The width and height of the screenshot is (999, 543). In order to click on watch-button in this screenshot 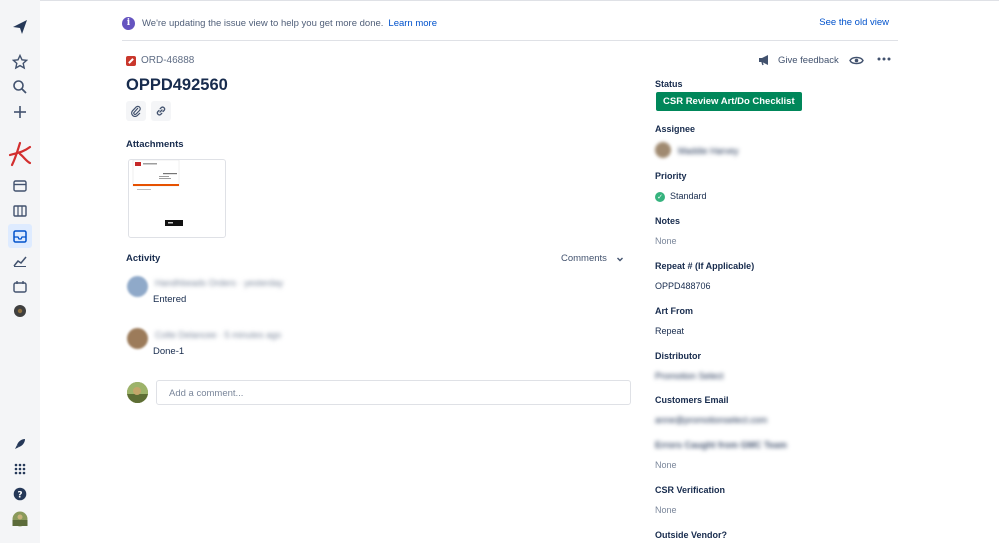, I will do `click(856, 60)`.